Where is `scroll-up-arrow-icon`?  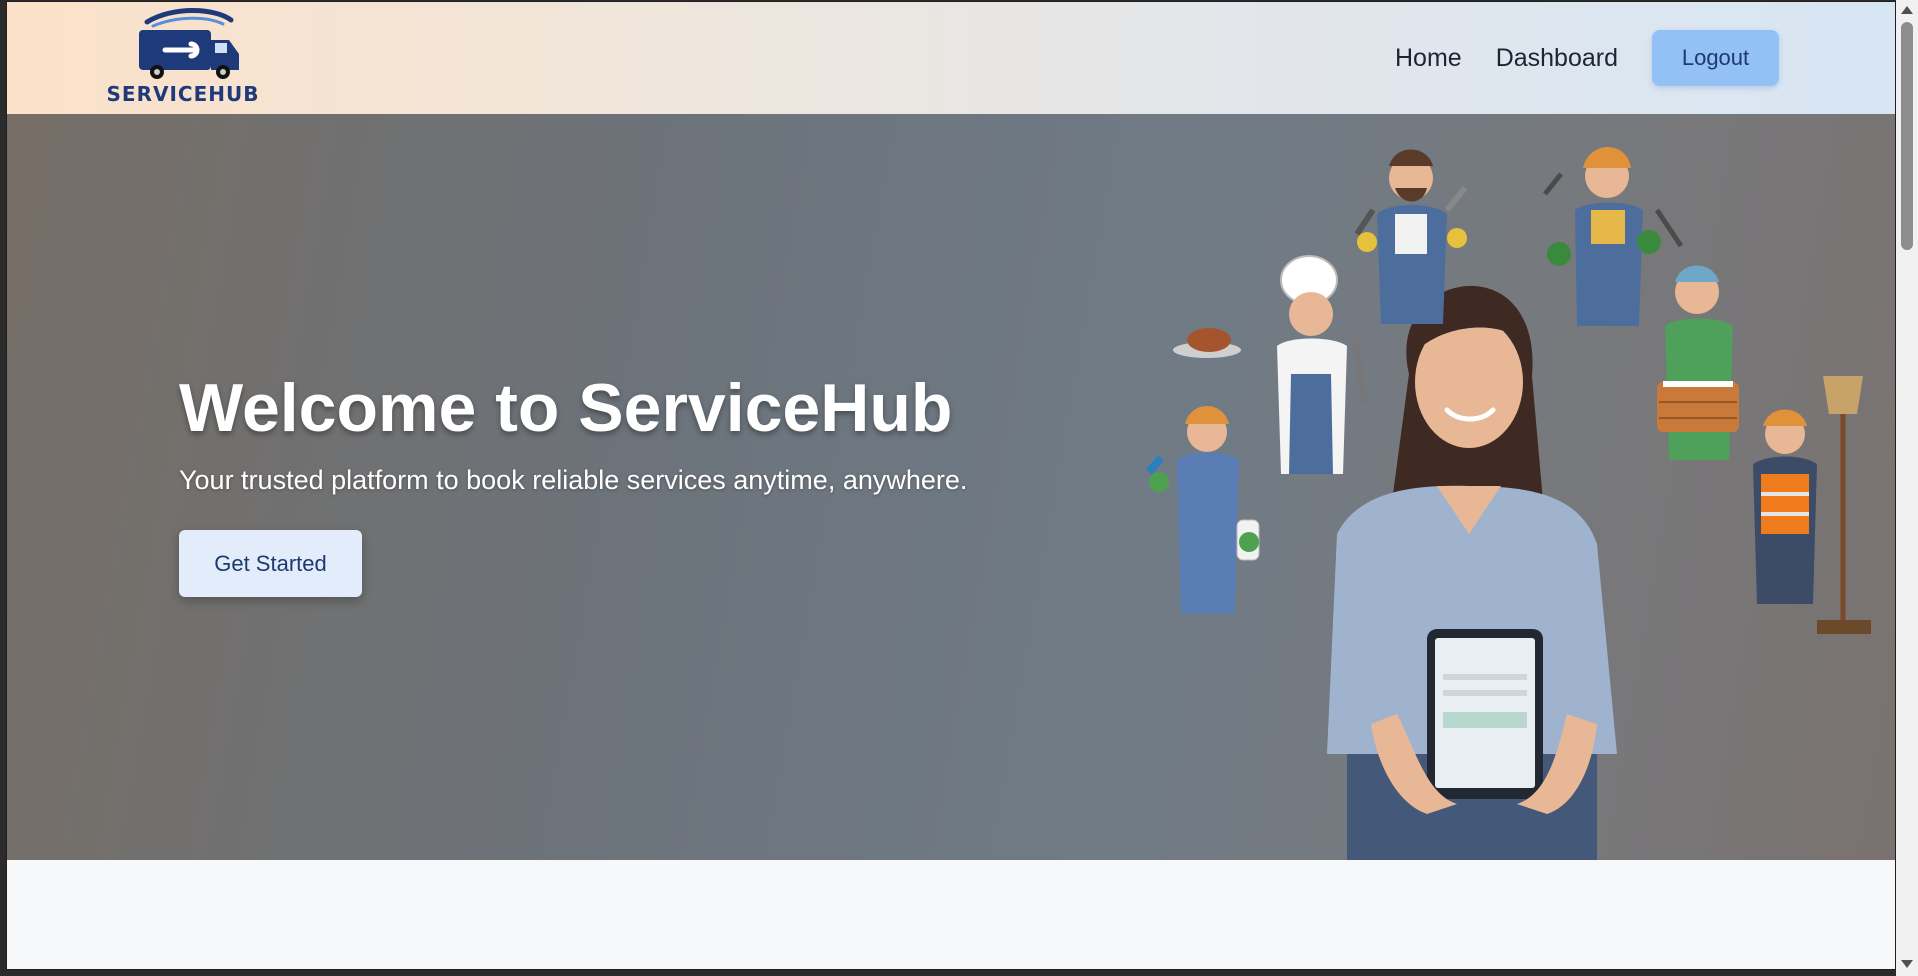 scroll-up-arrow-icon is located at coordinates (1907, 10).